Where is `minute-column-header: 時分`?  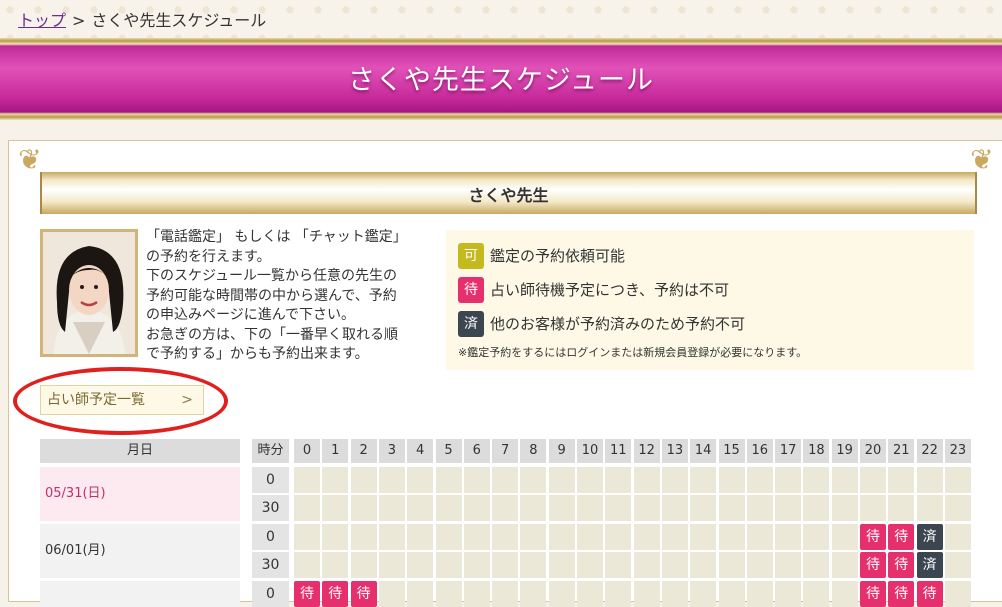
minute-column-header: 時分 is located at coordinates (270, 451).